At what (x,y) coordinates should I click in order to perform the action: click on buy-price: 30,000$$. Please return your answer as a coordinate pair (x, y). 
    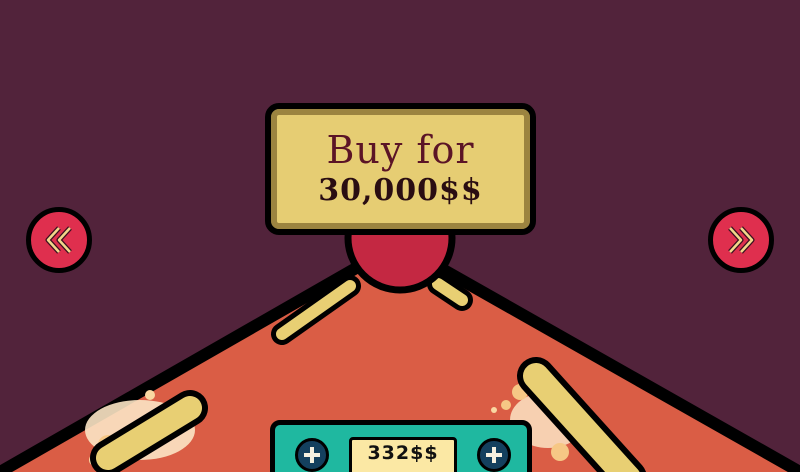
    Looking at the image, I should click on (400, 190).